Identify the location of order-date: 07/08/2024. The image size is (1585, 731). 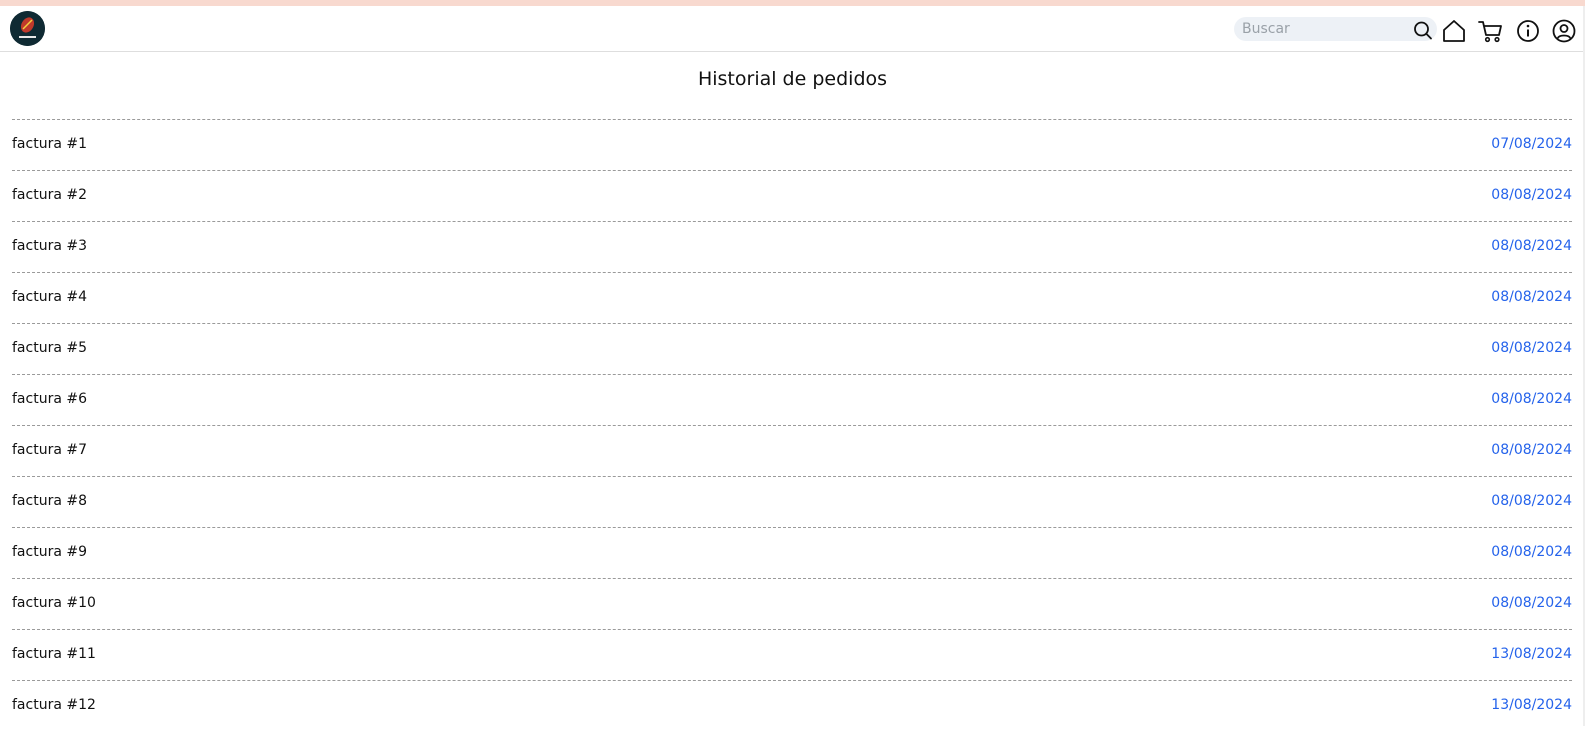
(1531, 144).